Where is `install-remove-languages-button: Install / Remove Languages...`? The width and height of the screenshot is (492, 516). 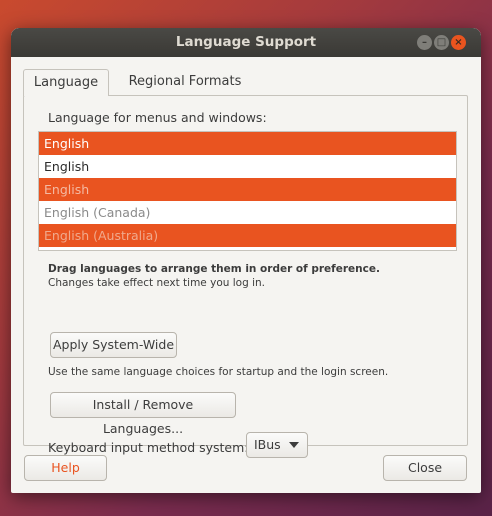
install-remove-languages-button: Install / Remove Languages... is located at coordinates (143, 414).